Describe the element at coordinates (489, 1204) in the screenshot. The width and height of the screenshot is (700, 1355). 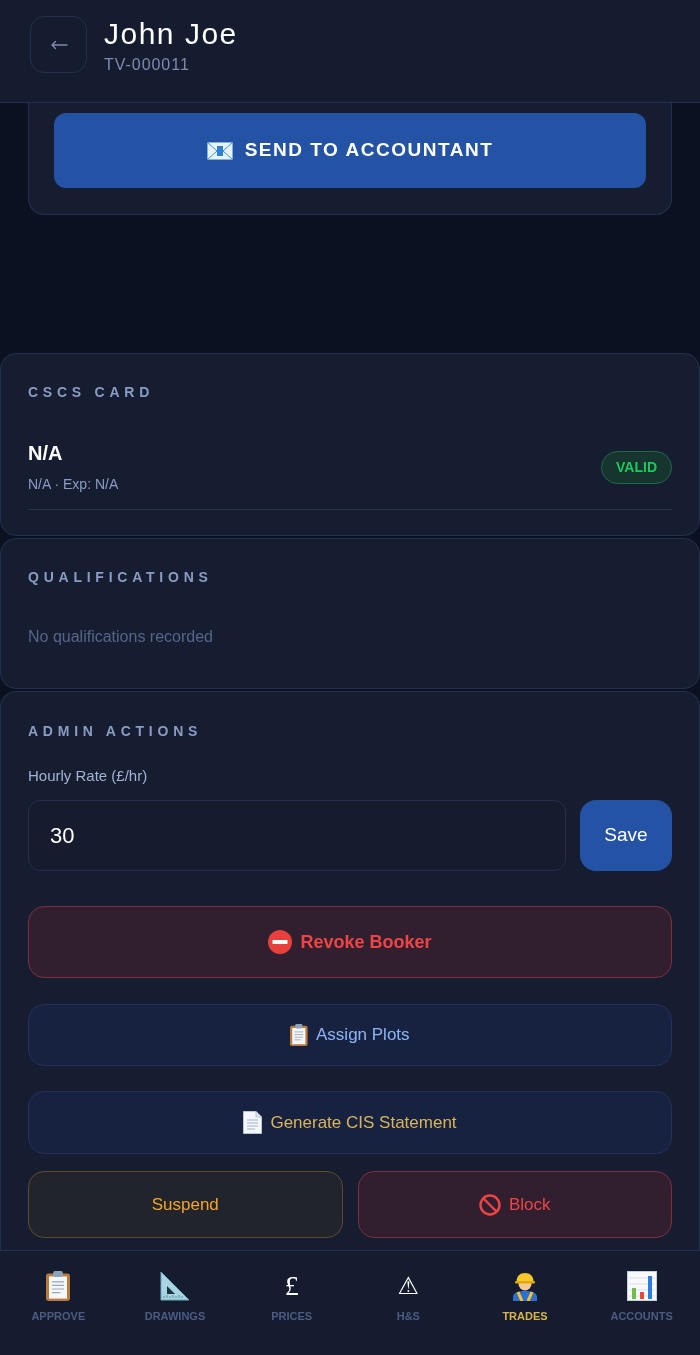
I see `prohibited-icon` at that location.